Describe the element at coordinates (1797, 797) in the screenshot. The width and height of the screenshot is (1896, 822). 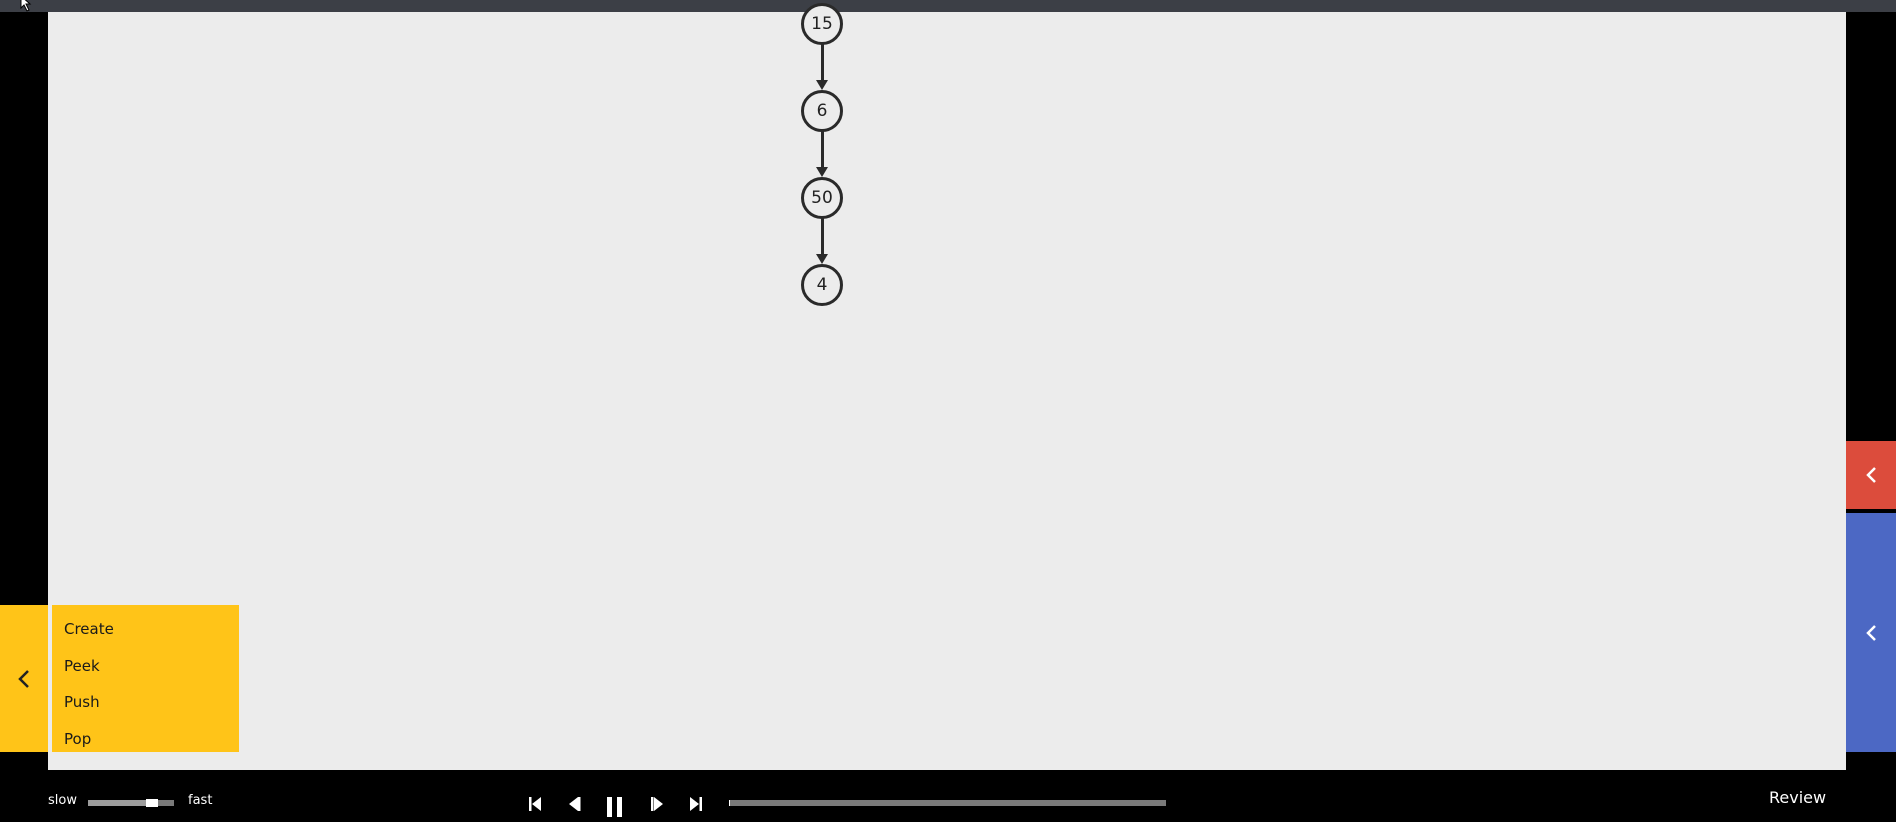
I see `review-button: Review` at that location.